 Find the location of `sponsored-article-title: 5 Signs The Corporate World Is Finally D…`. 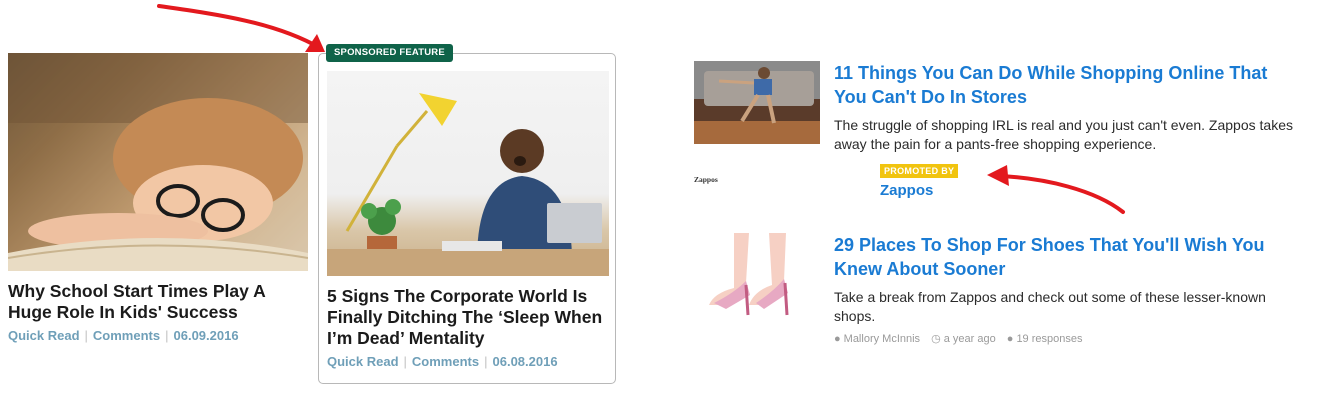

sponsored-article-title: 5 Signs The Corporate World Is Finally D… is located at coordinates (468, 317).